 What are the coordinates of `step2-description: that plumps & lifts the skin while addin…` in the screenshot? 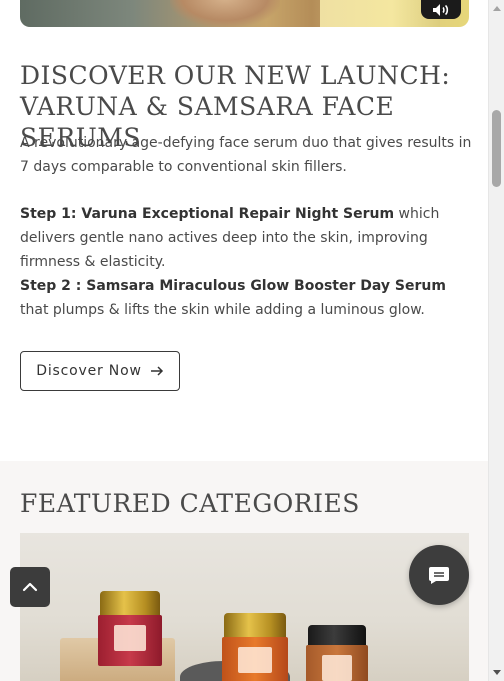 It's located at (222, 310).